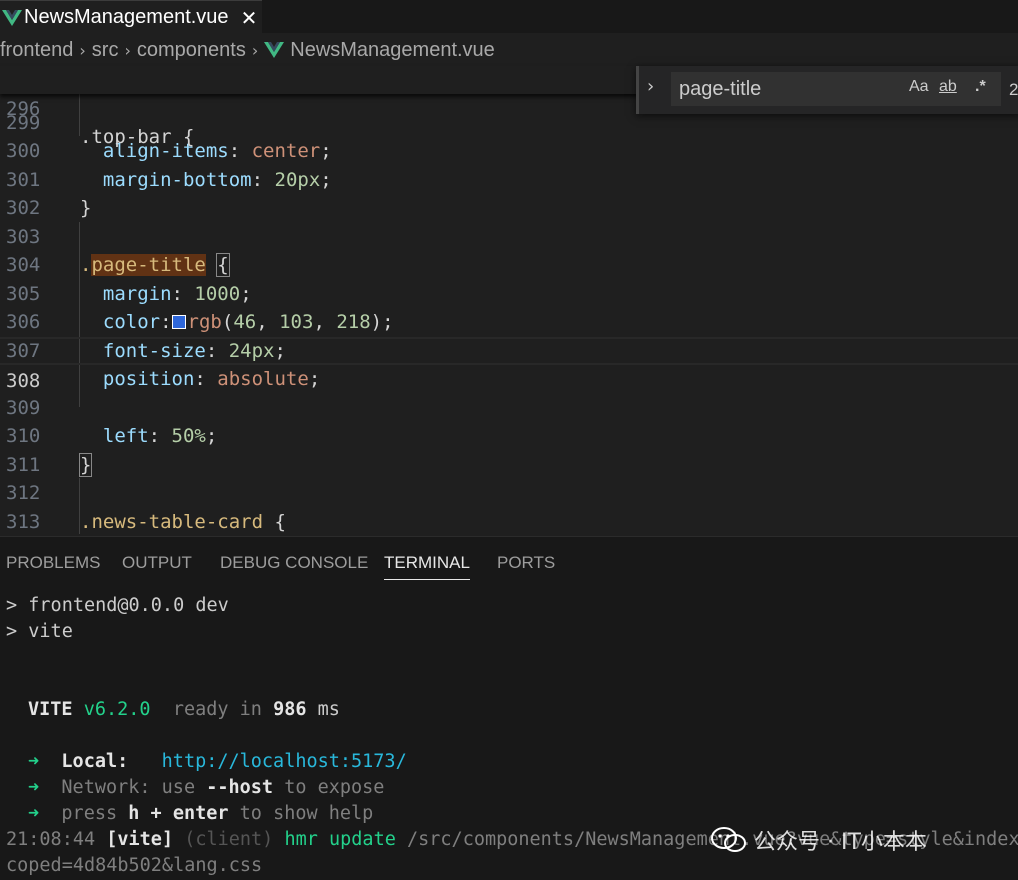 The width and height of the screenshot is (1018, 880). Describe the element at coordinates (146, 336) in the screenshot. I see `code-line: 306 font-size: 24px;` at that location.